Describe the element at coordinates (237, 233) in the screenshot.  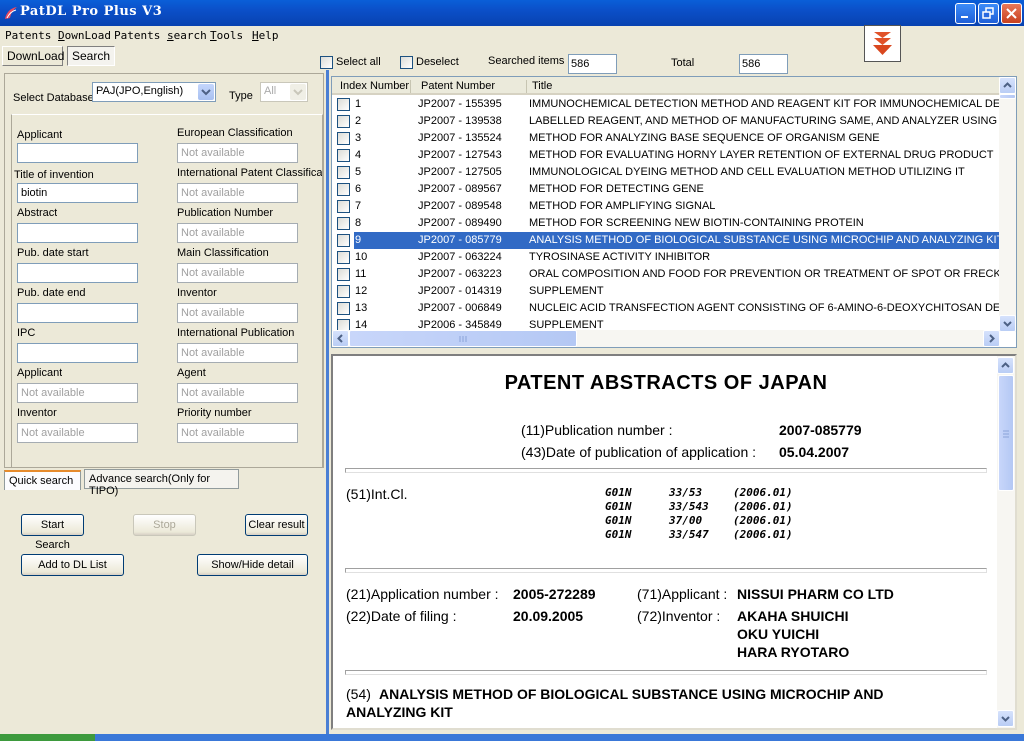
I see `publication-number-input` at that location.